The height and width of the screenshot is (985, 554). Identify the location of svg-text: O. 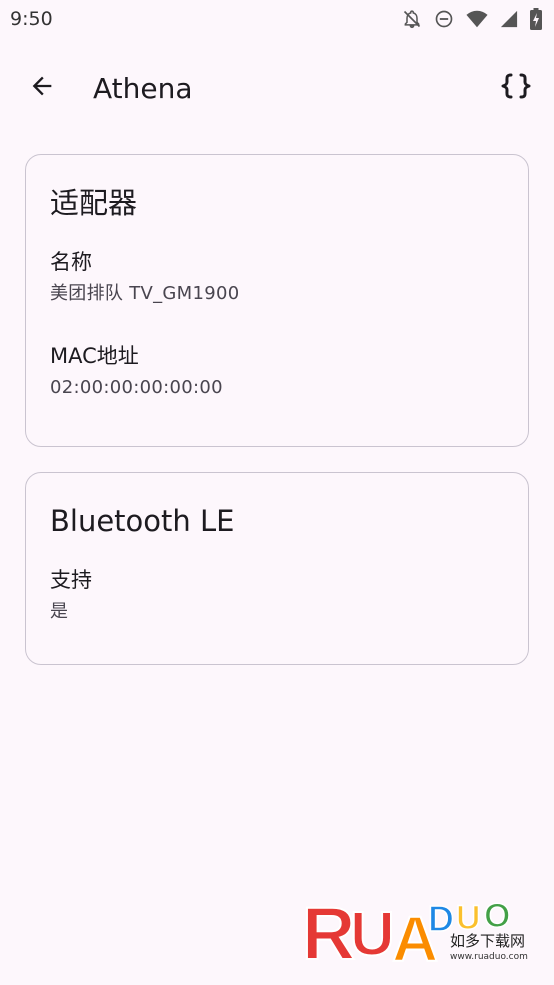
(497, 916).